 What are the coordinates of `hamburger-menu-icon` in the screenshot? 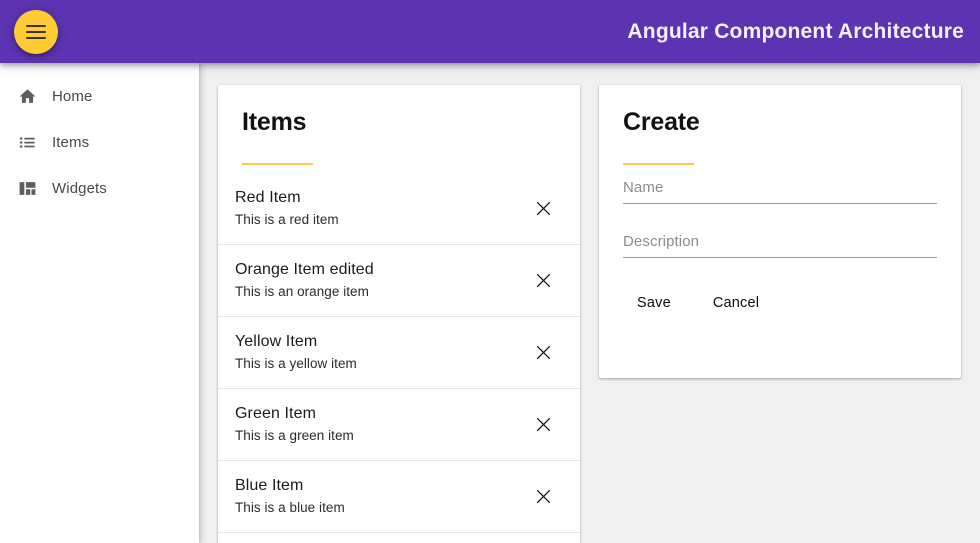 It's located at (36, 32).